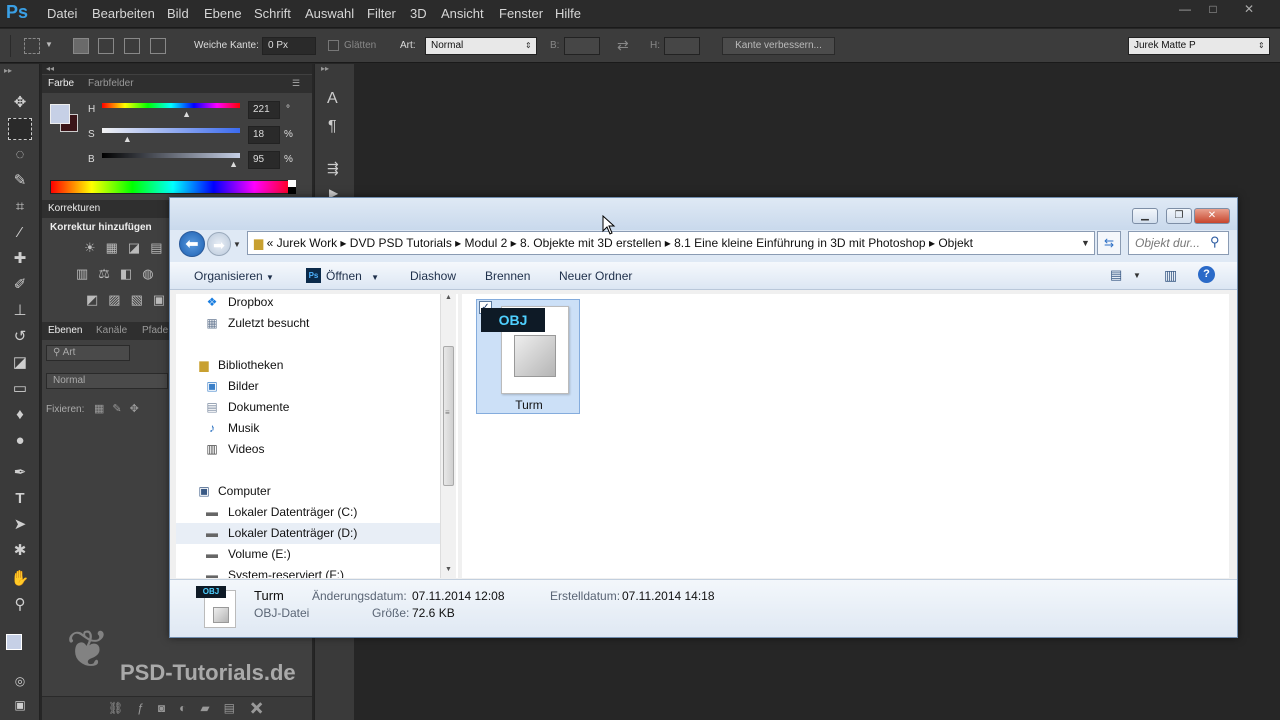 Image resolution: width=1280 pixels, height=720 pixels. Describe the element at coordinates (308, 449) in the screenshot. I see `nav-videos: ▥ Videos` at that location.